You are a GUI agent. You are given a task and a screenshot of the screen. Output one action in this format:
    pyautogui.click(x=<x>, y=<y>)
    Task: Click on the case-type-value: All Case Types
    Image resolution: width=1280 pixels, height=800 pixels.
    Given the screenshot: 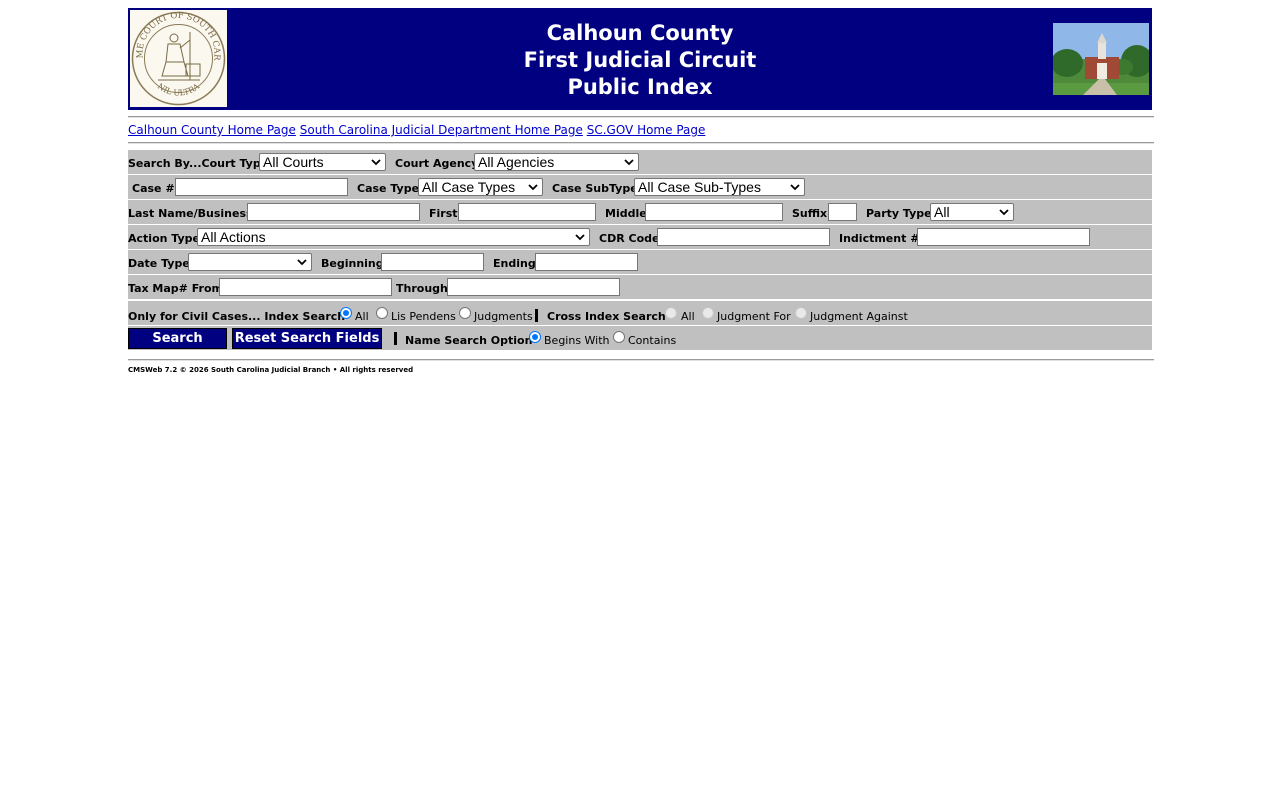 What is the action you would take?
    pyautogui.click(x=469, y=187)
    